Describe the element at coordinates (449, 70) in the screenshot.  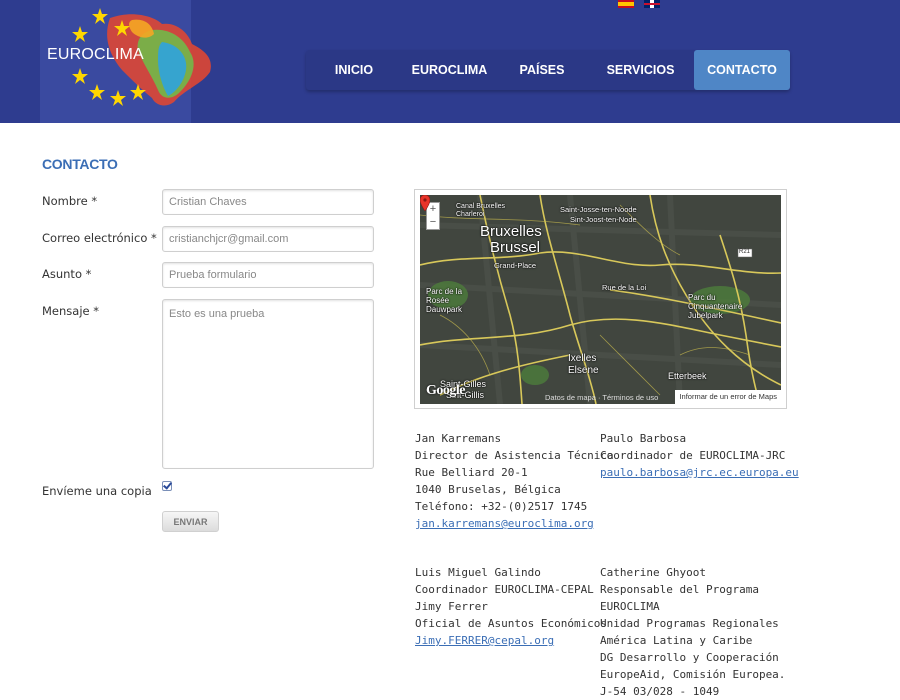
I see `nav-euroclima: EUROCLIMA` at that location.